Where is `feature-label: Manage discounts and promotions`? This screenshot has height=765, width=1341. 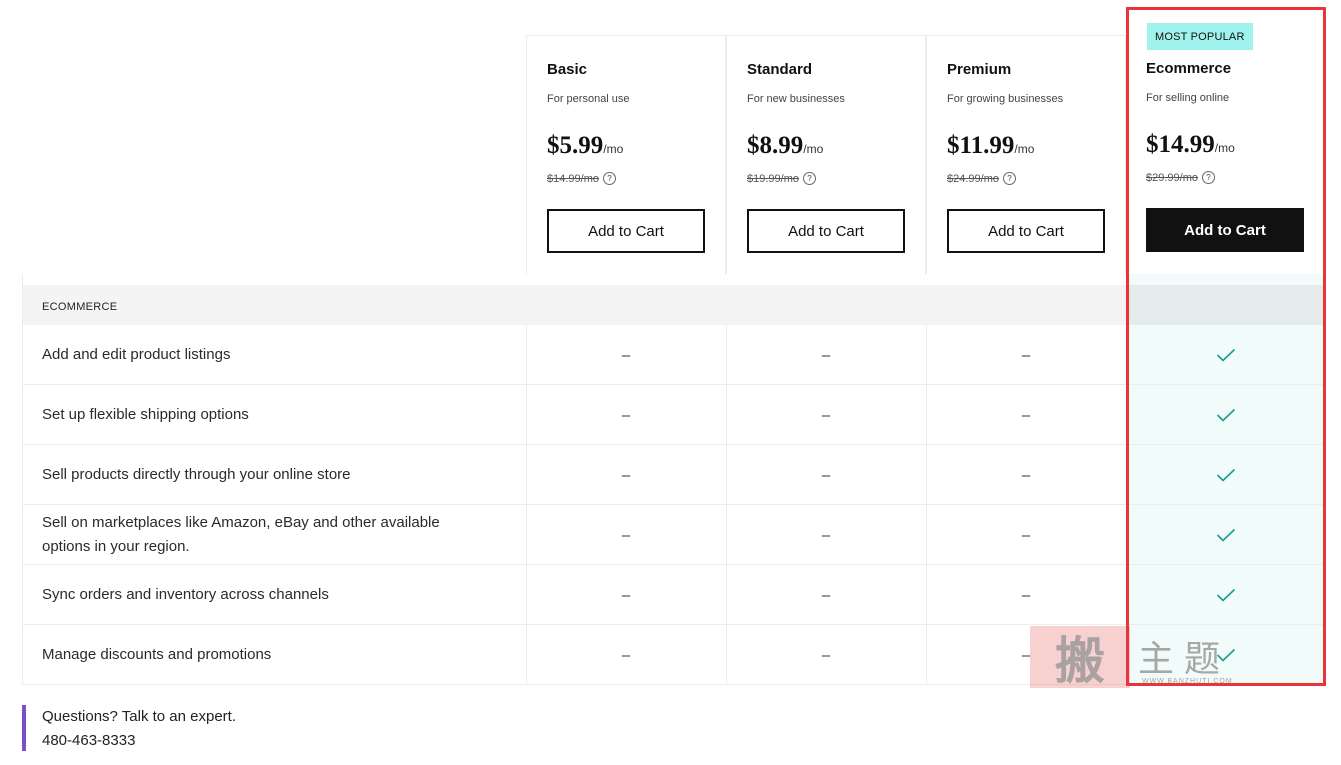 feature-label: Manage discounts and promotions is located at coordinates (157, 654).